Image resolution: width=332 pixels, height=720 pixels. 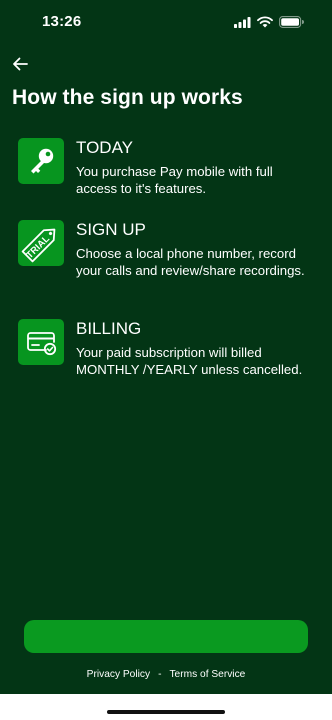 What do you see at coordinates (265, 24) in the screenshot?
I see `wifi-icon` at bounding box center [265, 24].